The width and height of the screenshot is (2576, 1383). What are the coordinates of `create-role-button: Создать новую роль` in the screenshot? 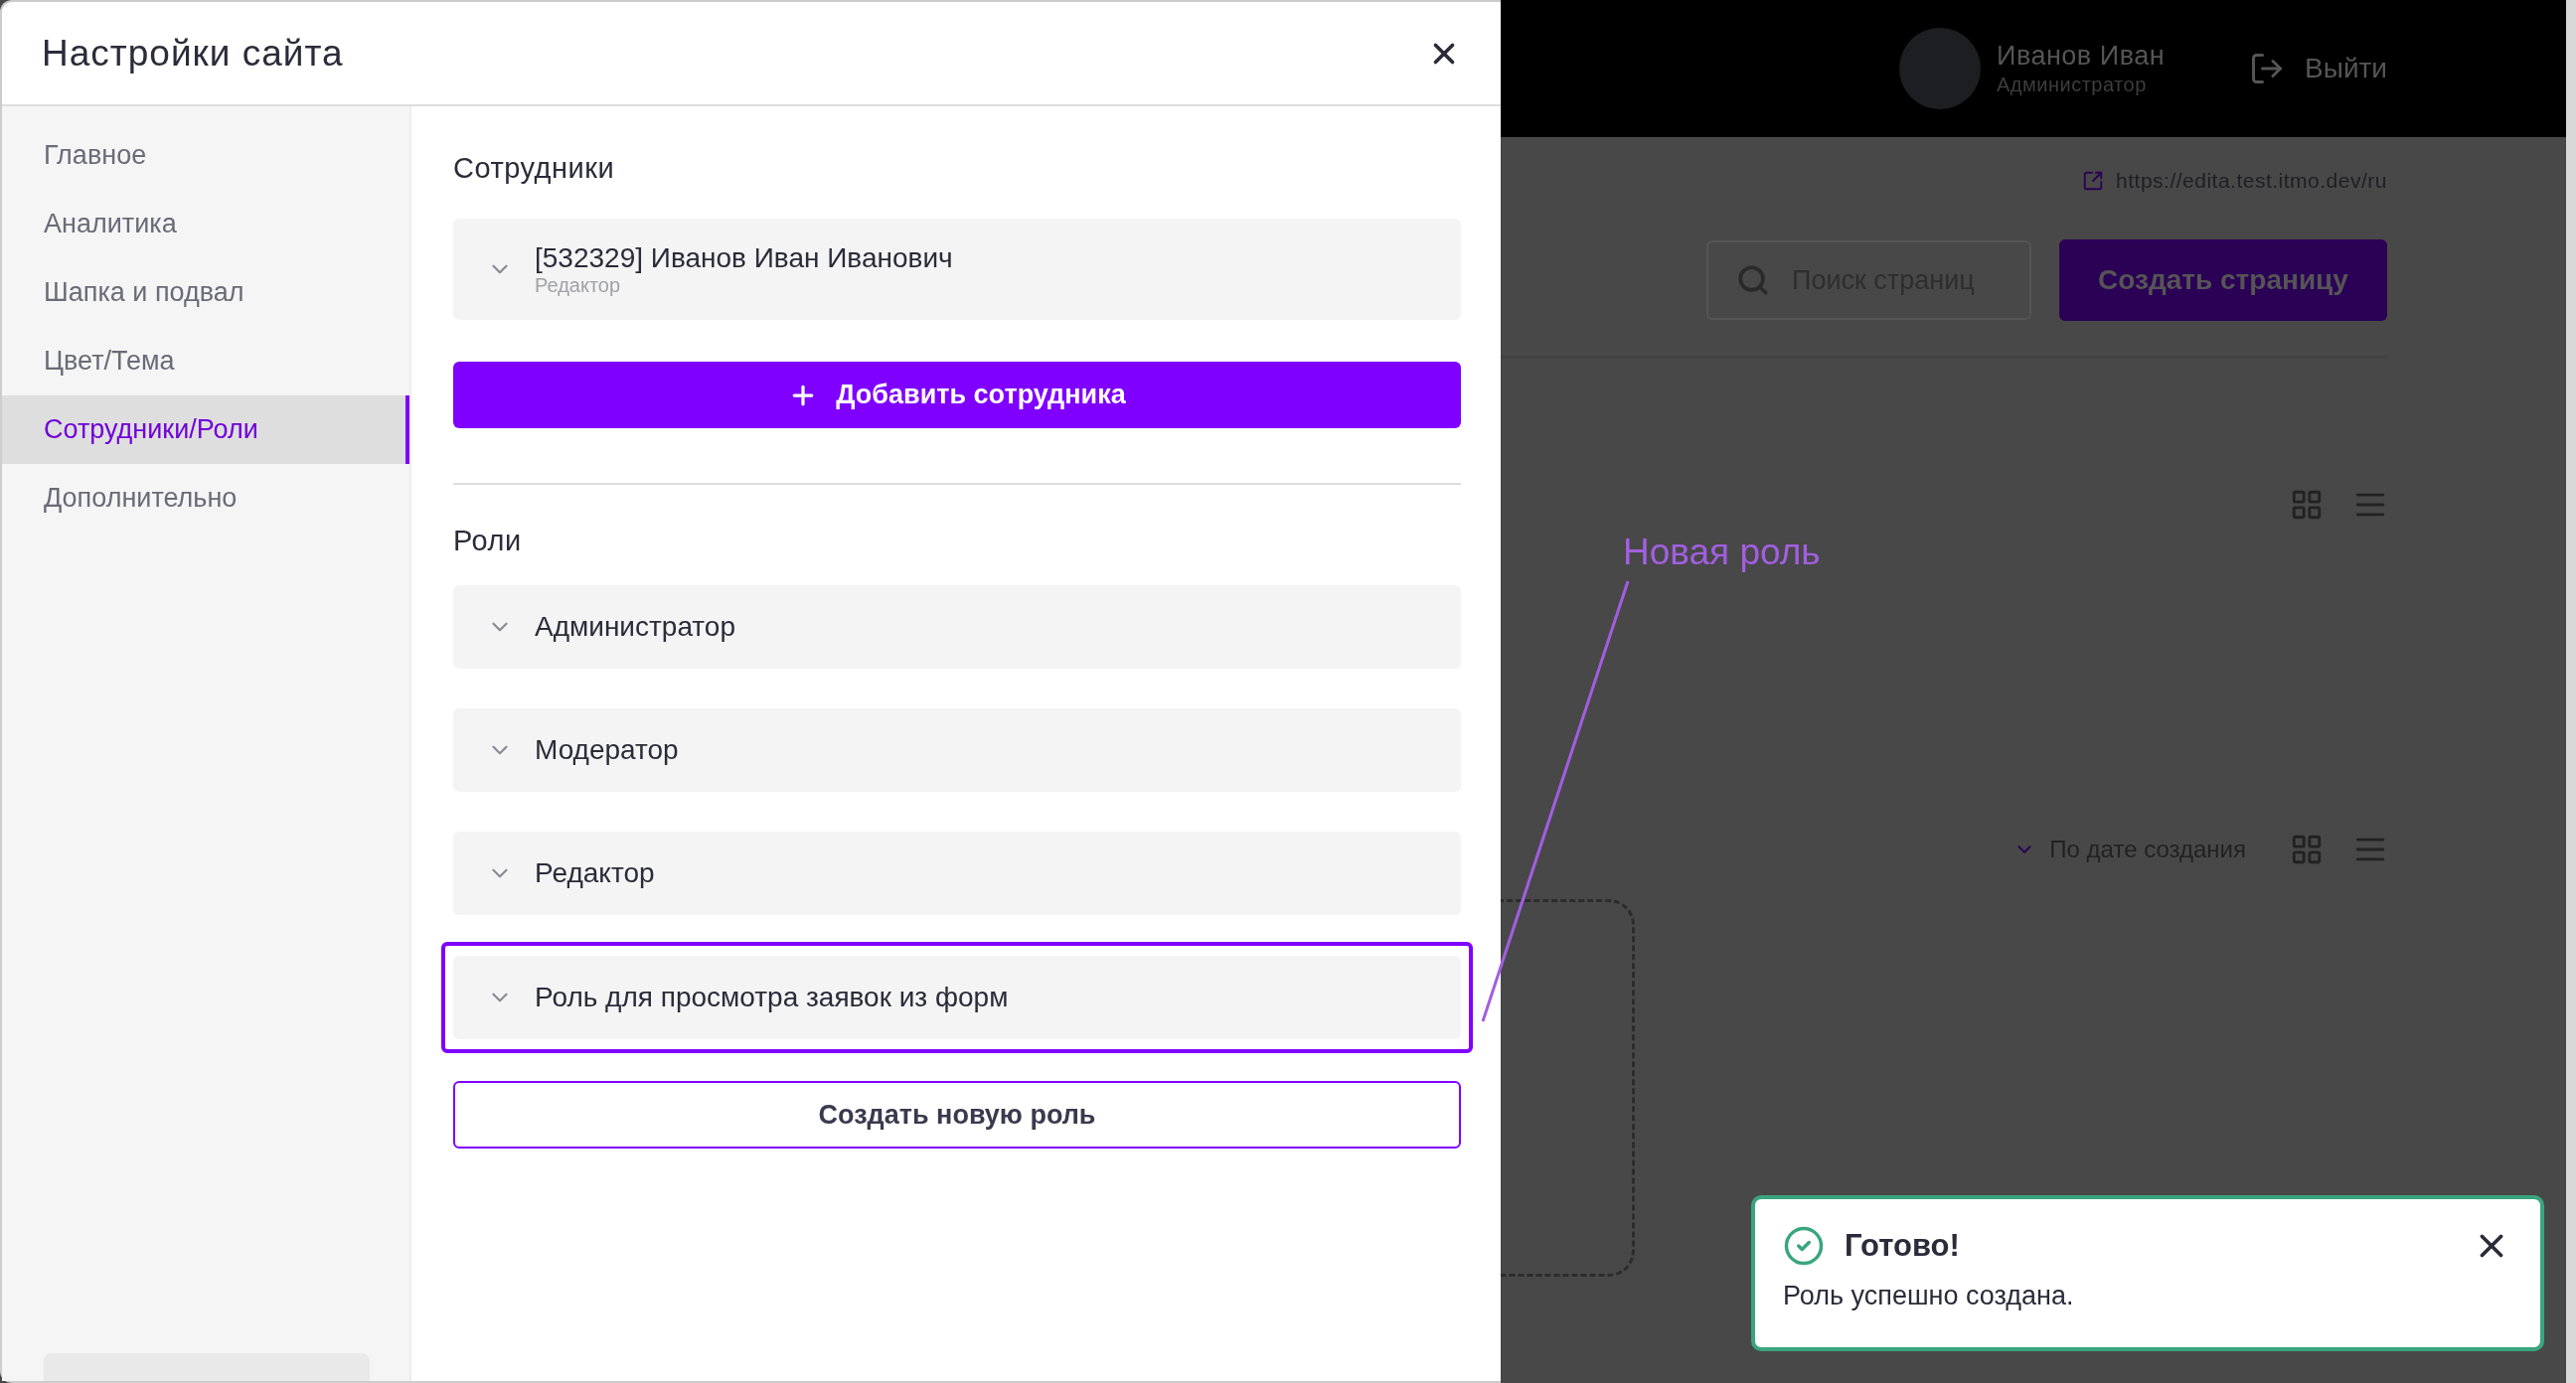 It's located at (957, 1115).